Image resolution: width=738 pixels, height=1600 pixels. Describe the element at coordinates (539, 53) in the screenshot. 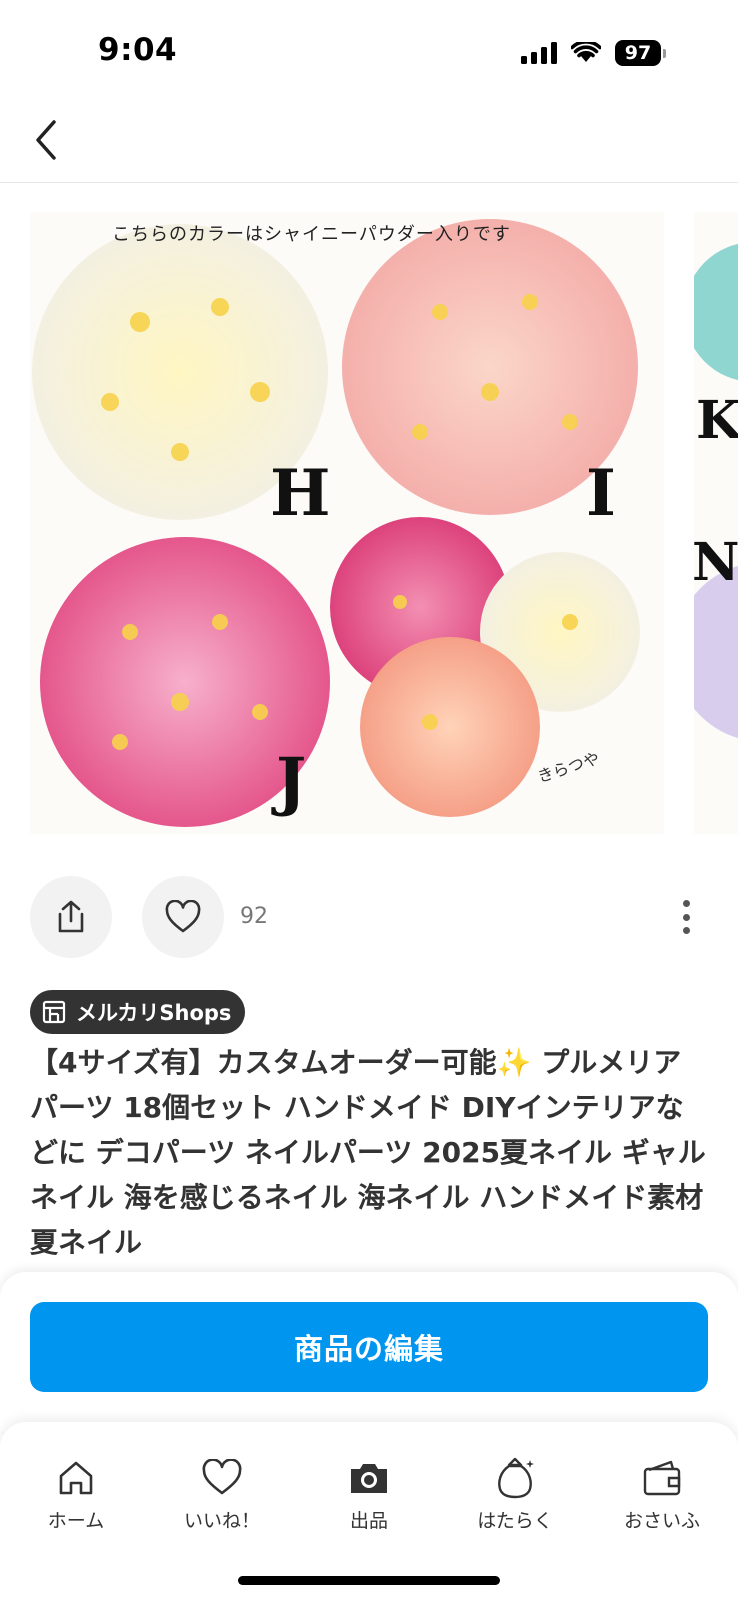

I see `cellular-signal-icon` at that location.